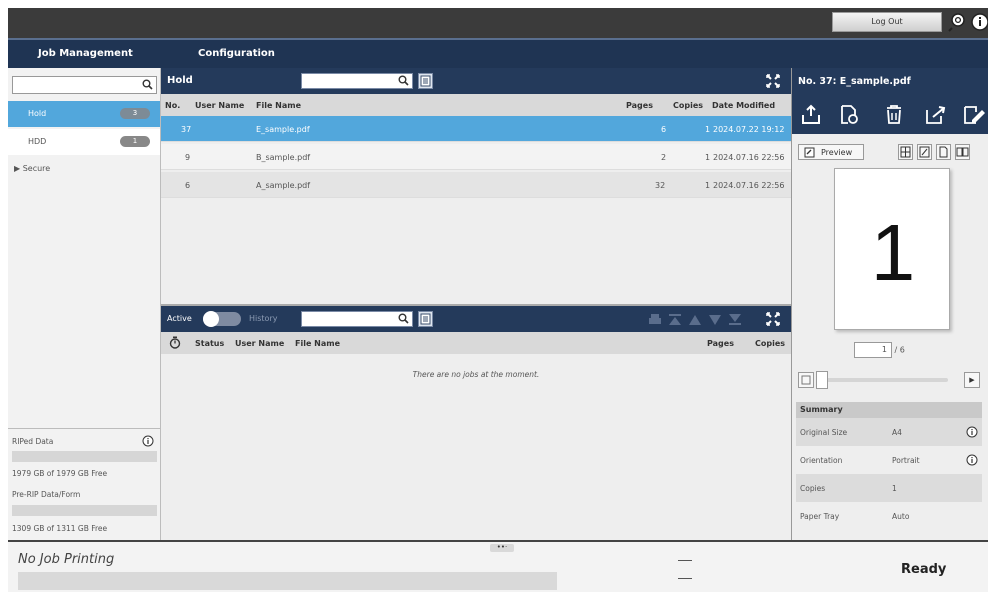 Image resolution: width=988 pixels, height=592 pixels. What do you see at coordinates (188, 157) in the screenshot?
I see `row-no: 9` at bounding box center [188, 157].